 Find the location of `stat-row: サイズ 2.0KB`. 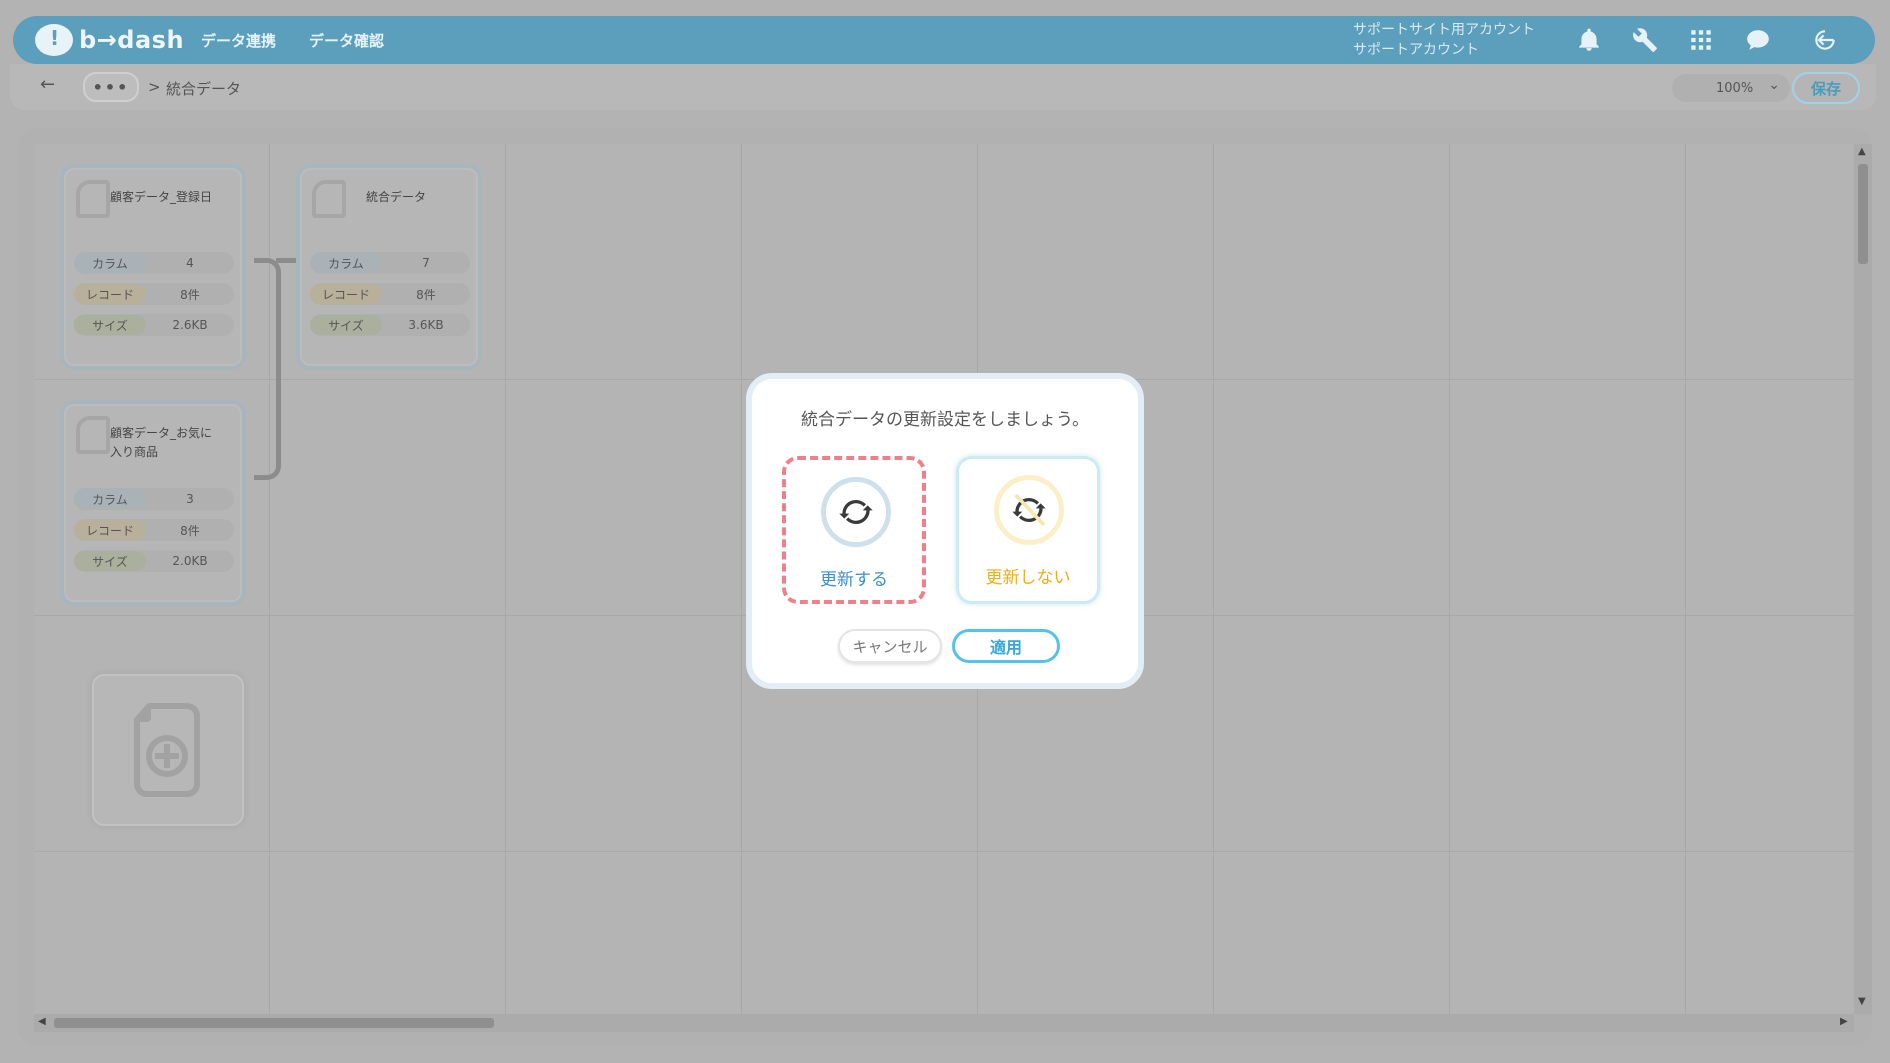

stat-row: サイズ 2.0KB is located at coordinates (154, 561).